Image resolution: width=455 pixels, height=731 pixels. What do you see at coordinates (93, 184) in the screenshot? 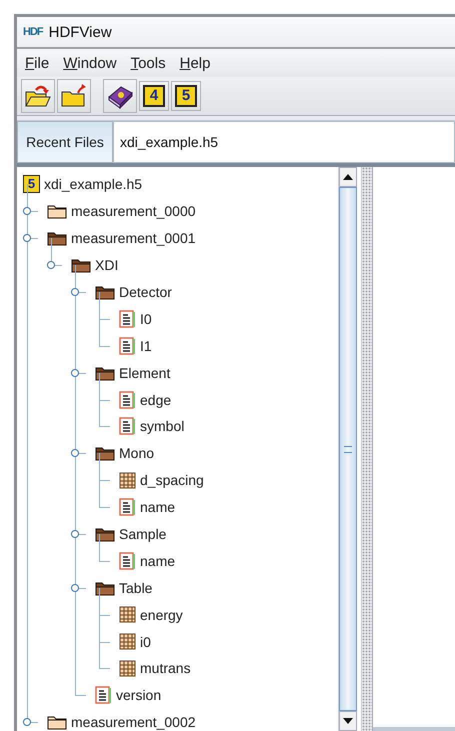
I see `tree-item: xdi_example.h5` at bounding box center [93, 184].